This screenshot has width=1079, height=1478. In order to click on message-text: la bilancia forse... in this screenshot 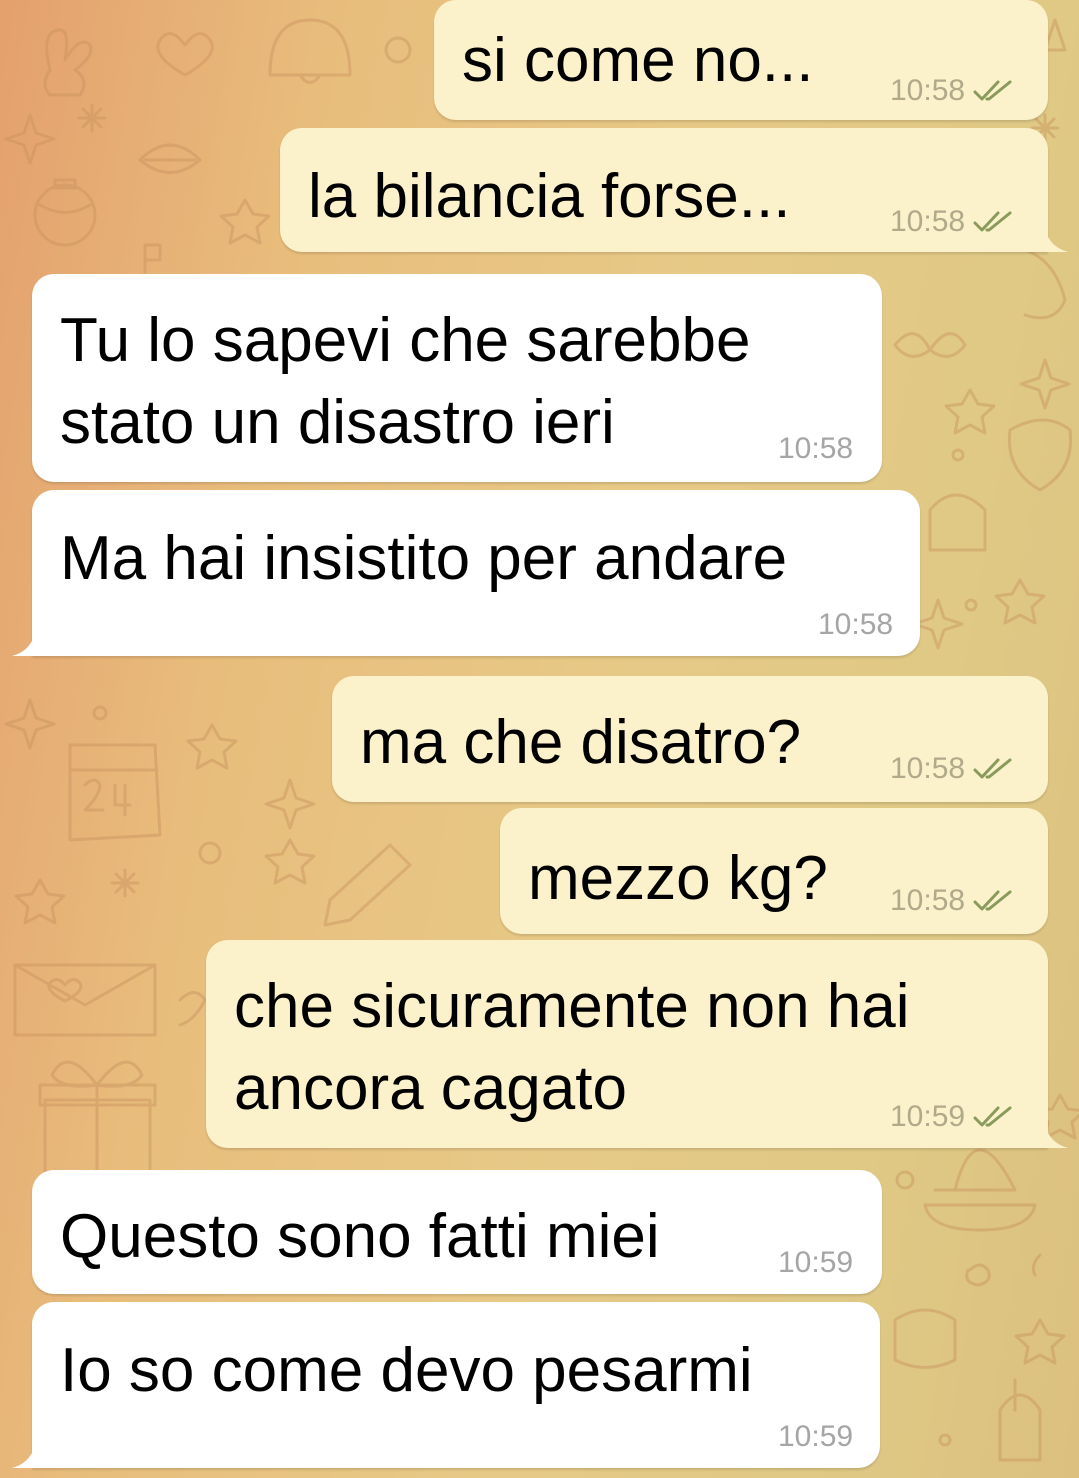, I will do `click(549, 196)`.